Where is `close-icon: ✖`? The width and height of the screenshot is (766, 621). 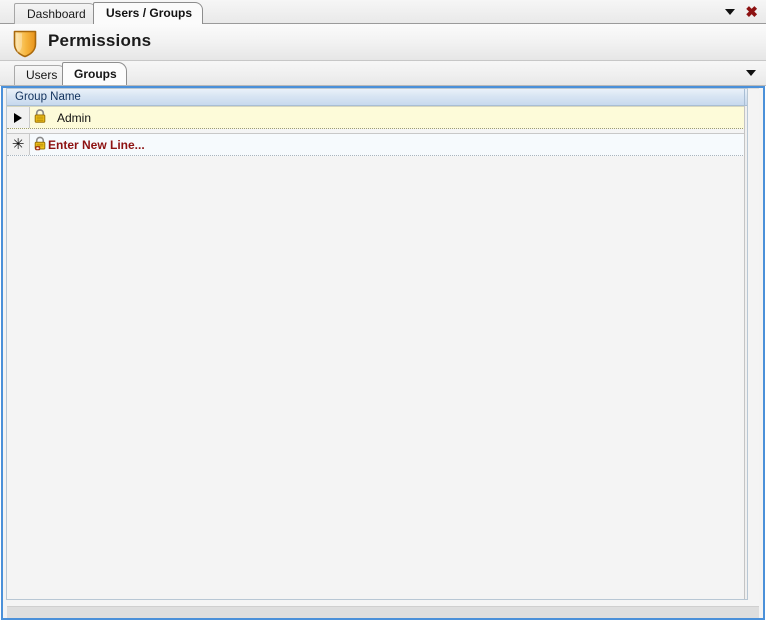
close-icon: ✖ is located at coordinates (751, 12).